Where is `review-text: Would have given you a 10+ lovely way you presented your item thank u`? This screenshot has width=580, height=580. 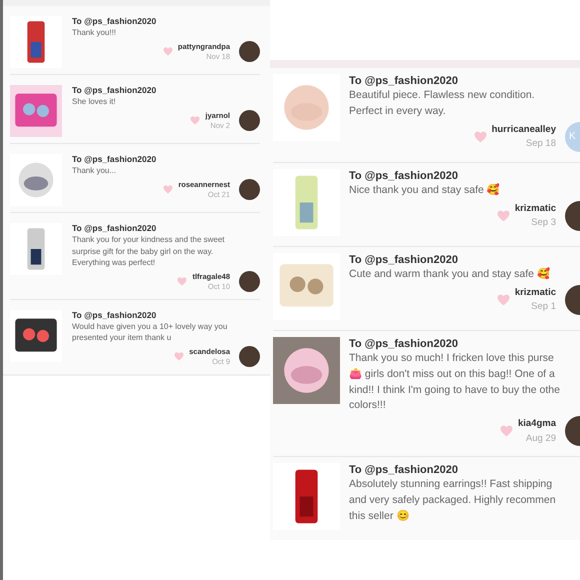 review-text: Would have given you a 10+ lovely way you presented your item thank u is located at coordinates (150, 332).